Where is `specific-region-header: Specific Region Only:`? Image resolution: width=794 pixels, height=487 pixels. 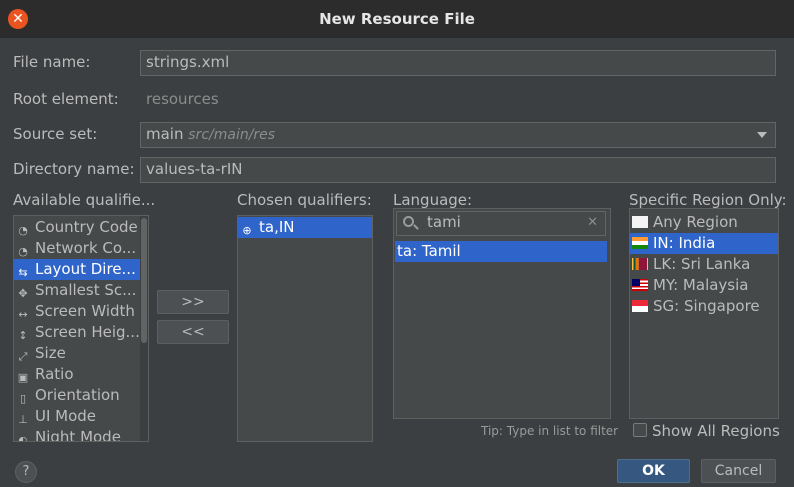 specific-region-header: Specific Region Only: is located at coordinates (708, 200).